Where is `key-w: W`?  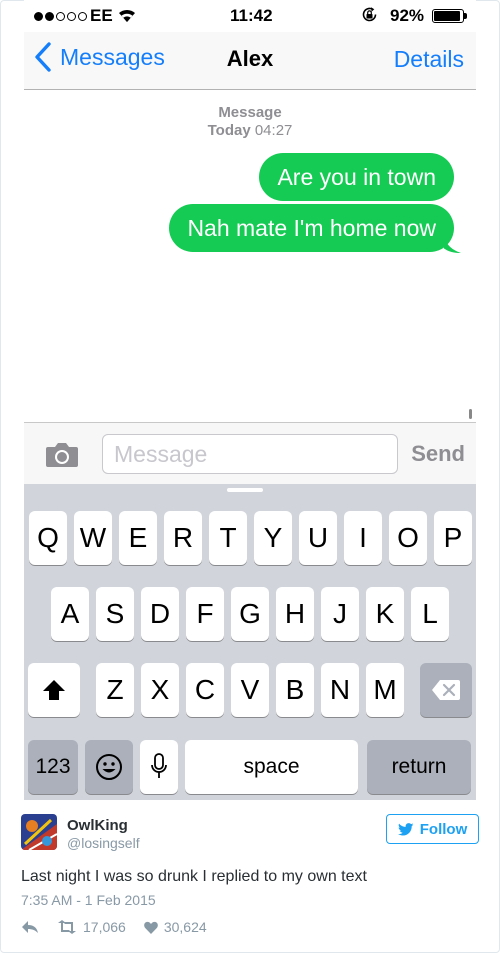 key-w: W is located at coordinates (93, 538).